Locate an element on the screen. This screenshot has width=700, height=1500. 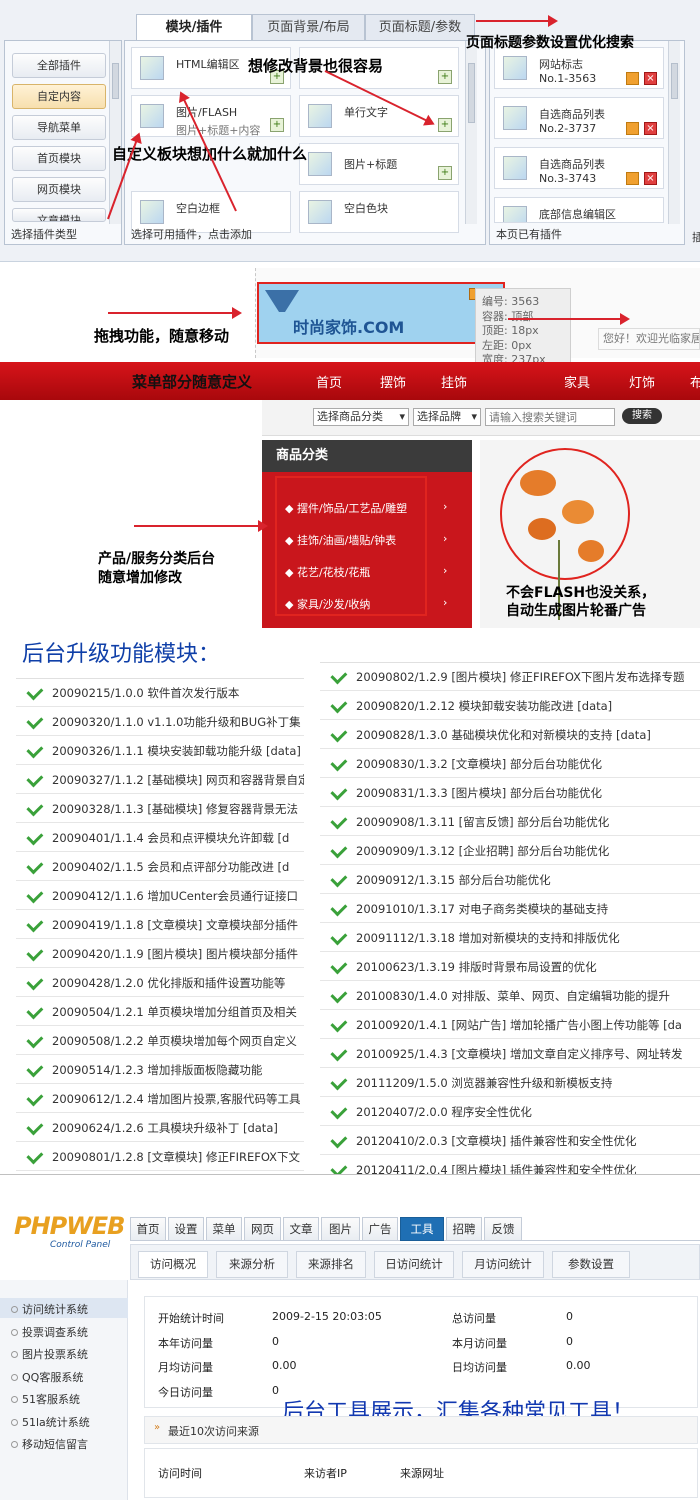
plugin-blank-color-block: 空白色块 is located at coordinates (379, 212).